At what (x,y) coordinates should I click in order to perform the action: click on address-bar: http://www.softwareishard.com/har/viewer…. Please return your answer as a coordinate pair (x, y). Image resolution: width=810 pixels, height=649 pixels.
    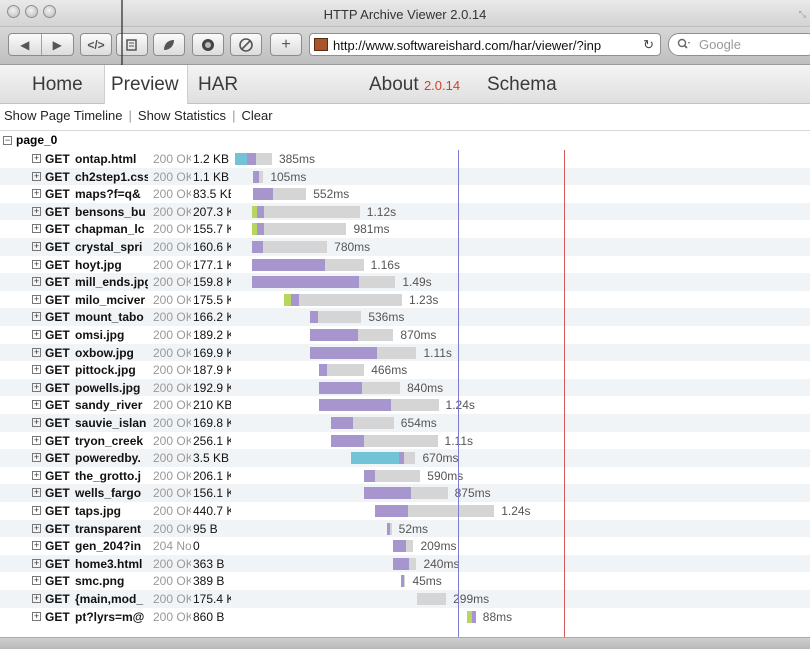
    Looking at the image, I should click on (485, 44).